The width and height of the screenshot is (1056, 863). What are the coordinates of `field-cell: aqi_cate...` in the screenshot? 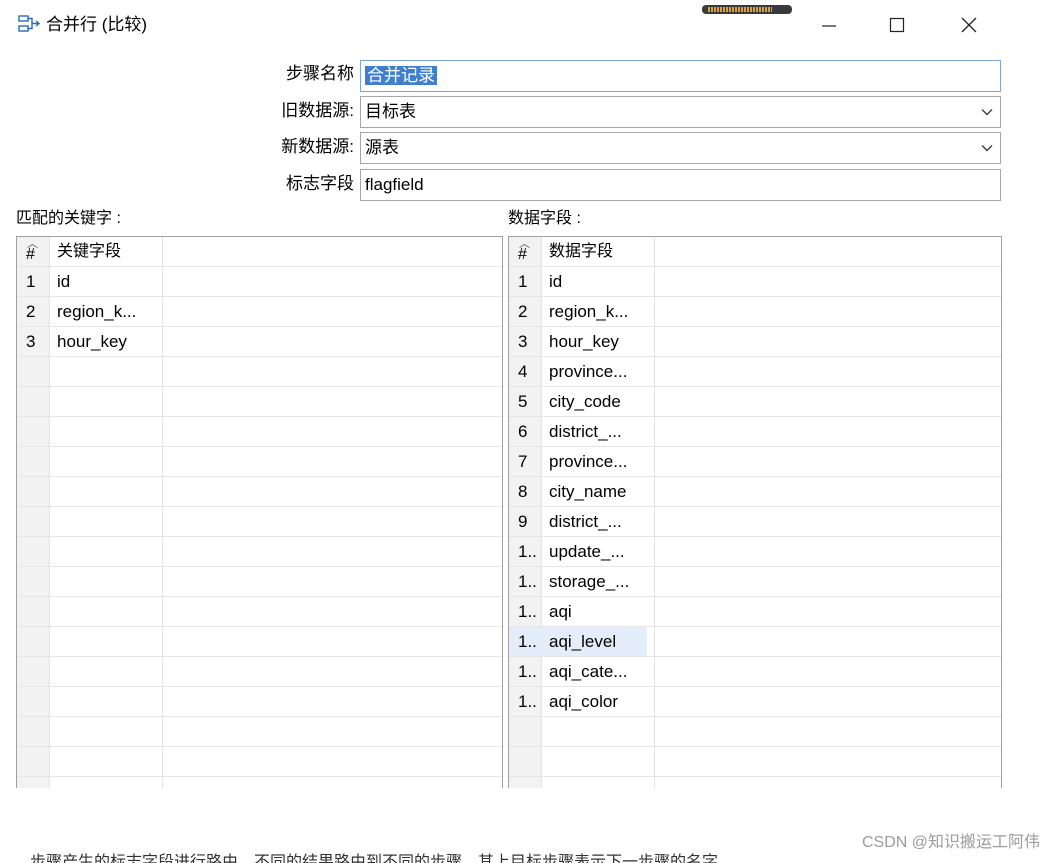 It's located at (601, 671).